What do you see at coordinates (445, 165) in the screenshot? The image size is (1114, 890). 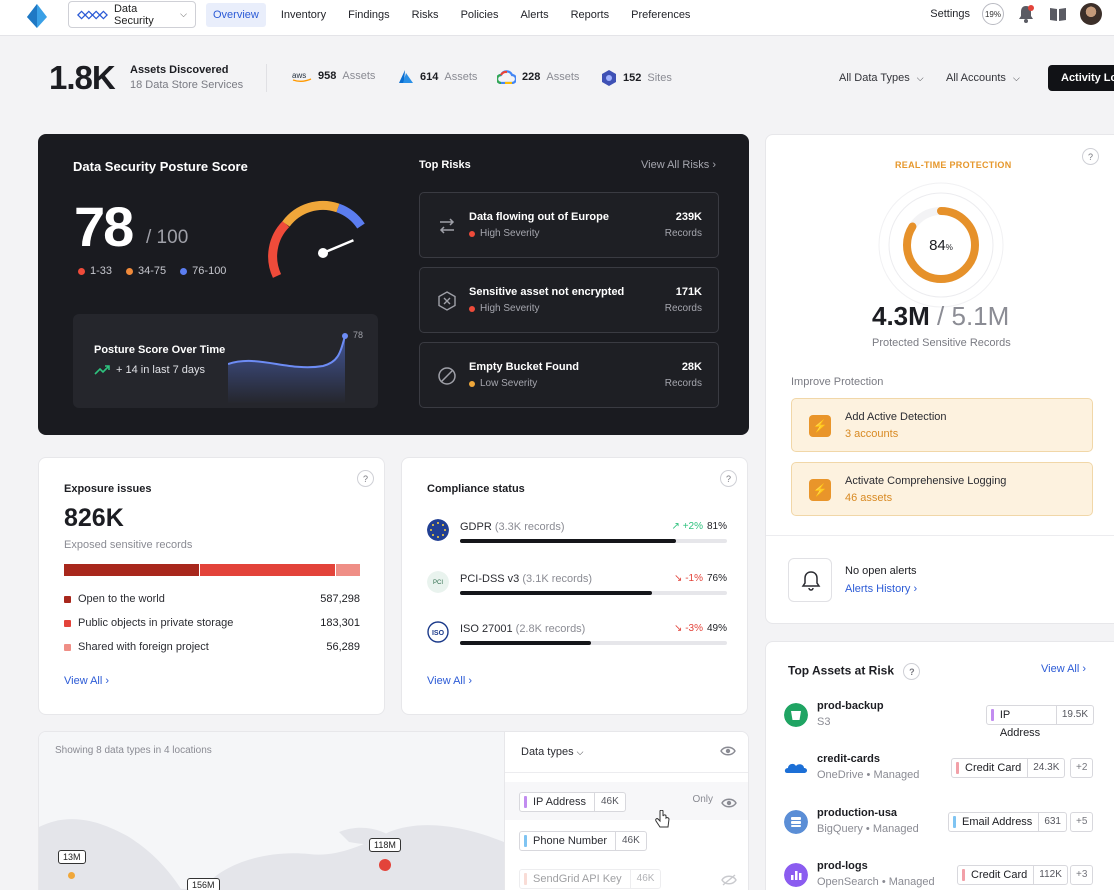 I see `top-risks-title: Top Risks` at bounding box center [445, 165].